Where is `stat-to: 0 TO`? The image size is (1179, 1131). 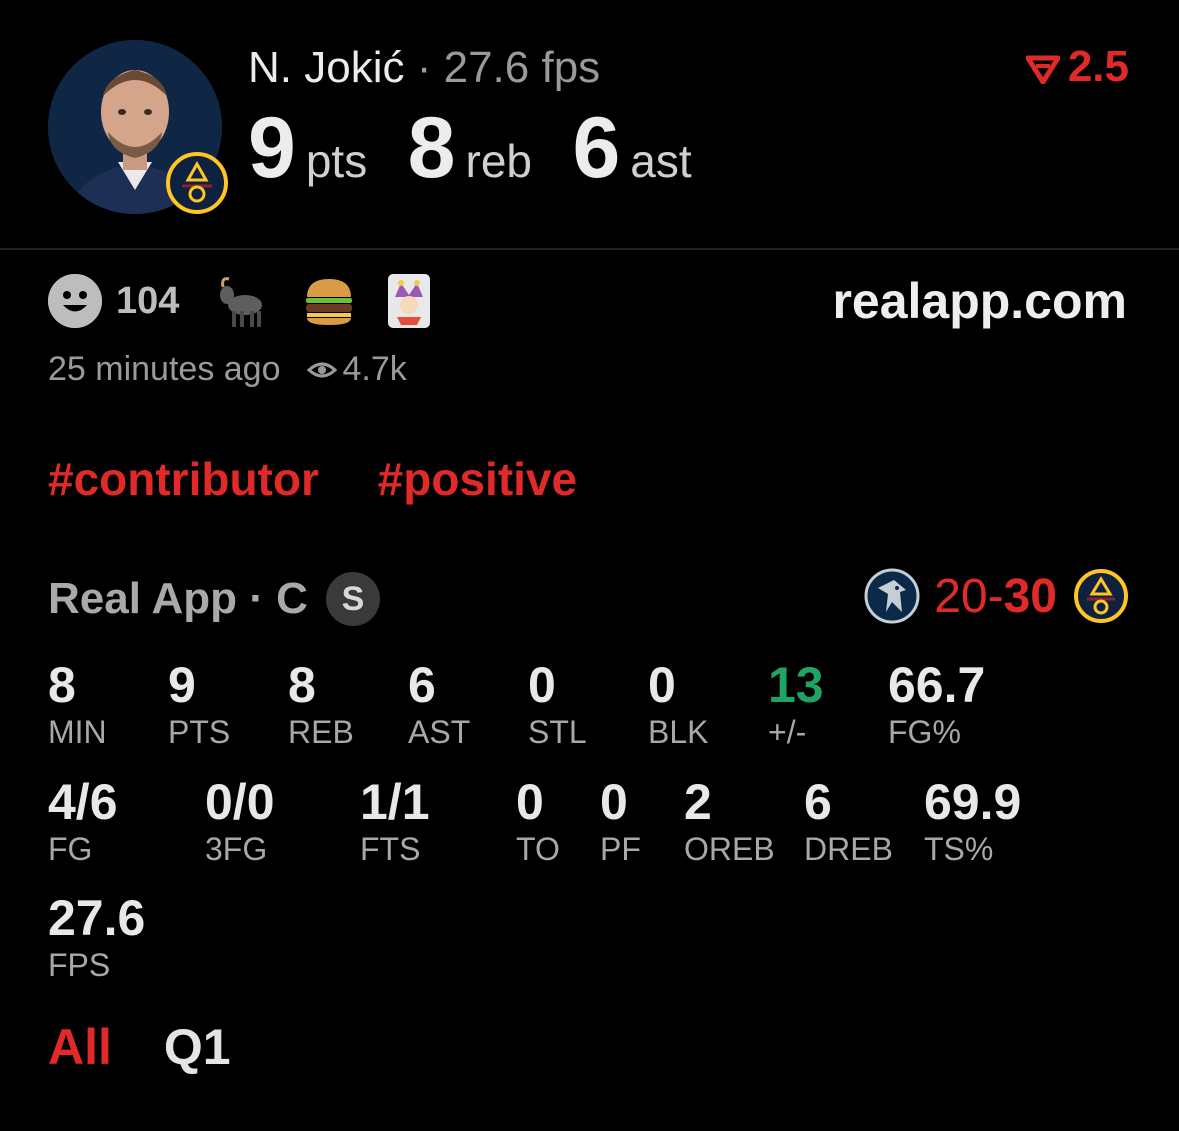 stat-to: 0 TO is located at coordinates (538, 821).